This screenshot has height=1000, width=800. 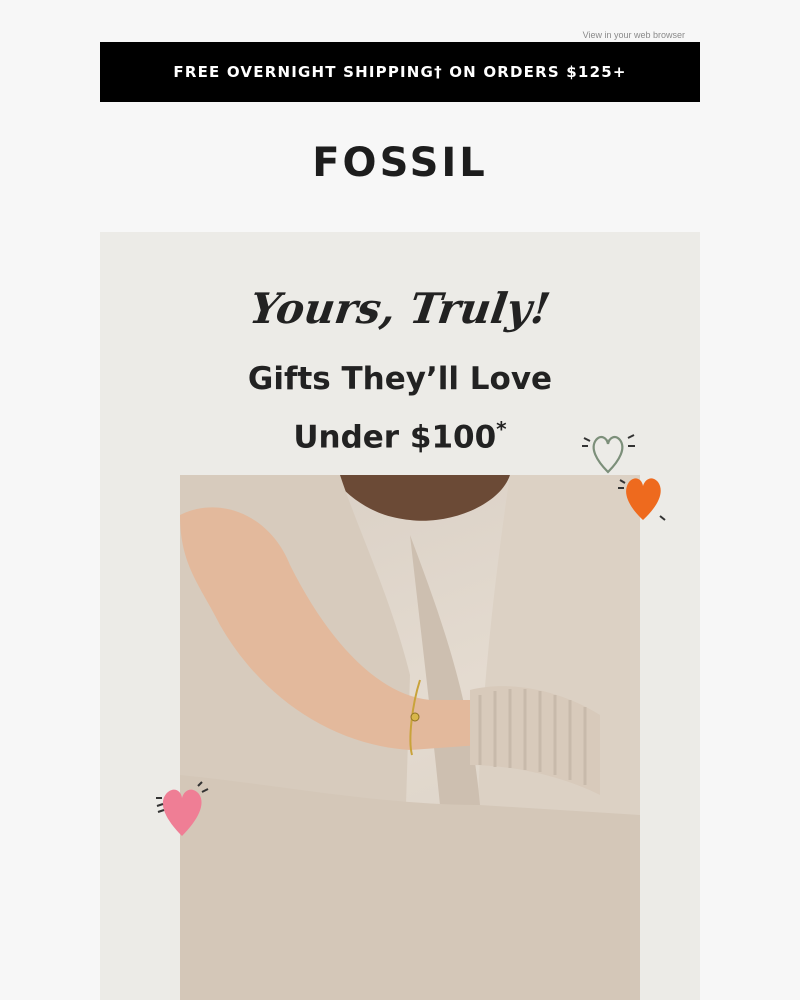 I want to click on view-in-browser-link: View in your web browser, so click(x=634, y=35).